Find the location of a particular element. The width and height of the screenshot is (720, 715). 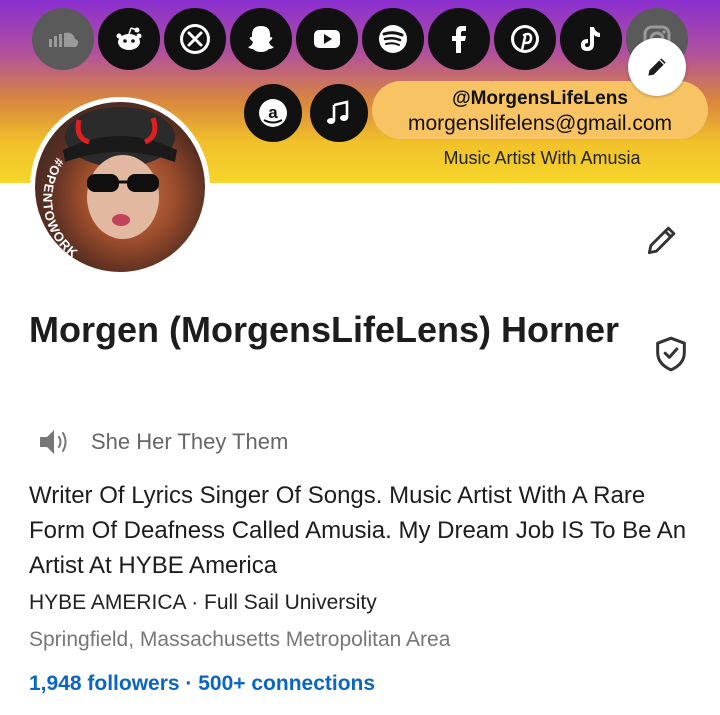

profile-photo: #OPENTOWORK is located at coordinates (120, 187).